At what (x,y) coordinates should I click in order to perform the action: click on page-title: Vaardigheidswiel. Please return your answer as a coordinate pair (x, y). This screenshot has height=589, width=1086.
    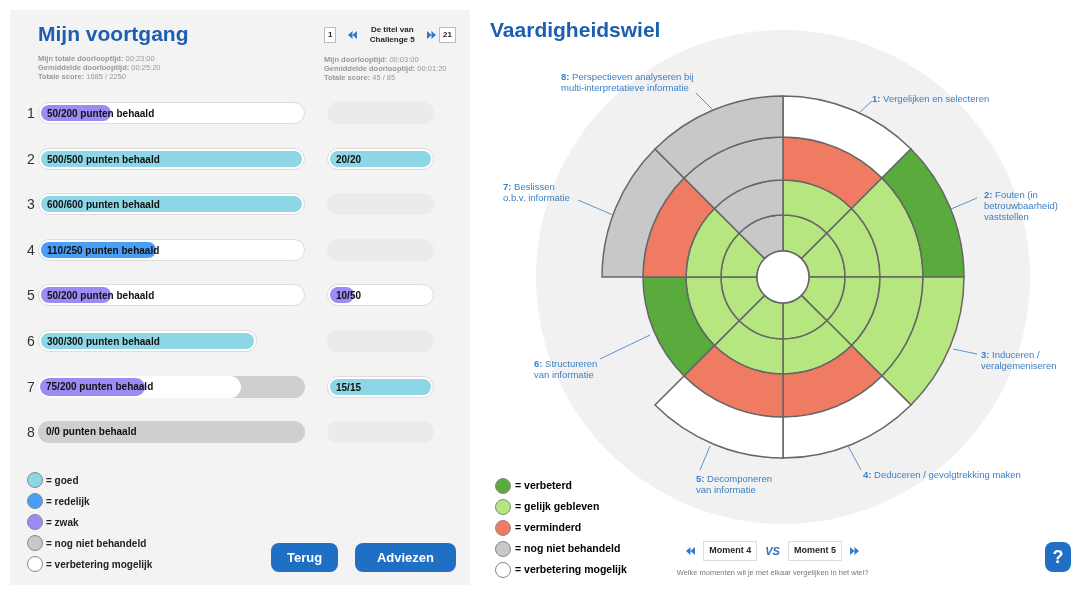
    Looking at the image, I should click on (576, 30).